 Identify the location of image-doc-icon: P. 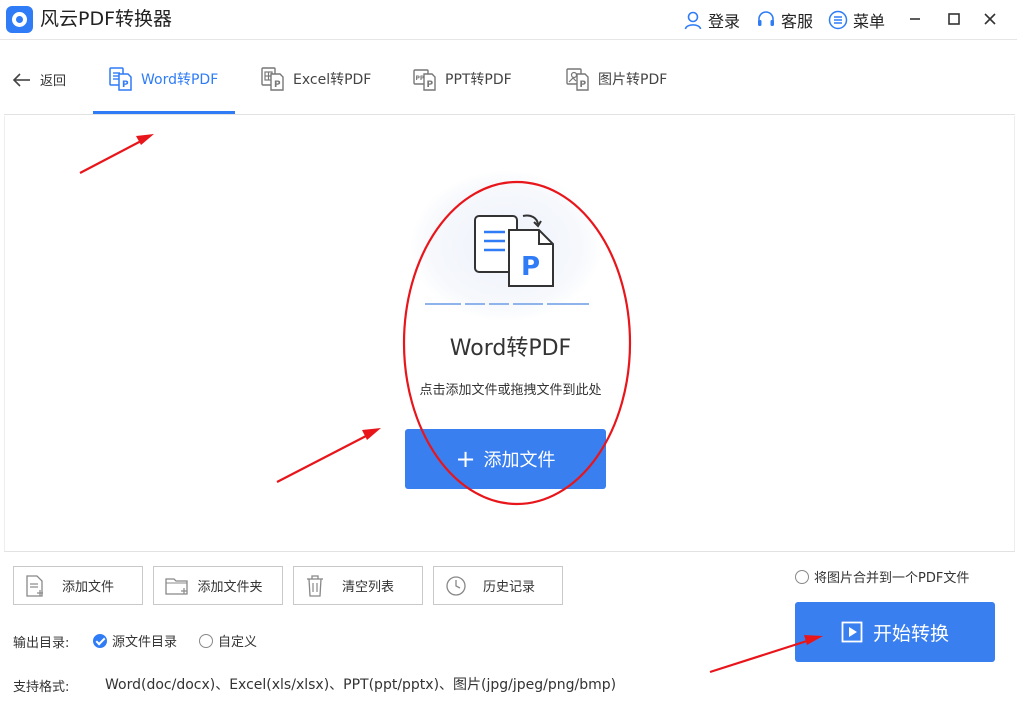
(577, 79).